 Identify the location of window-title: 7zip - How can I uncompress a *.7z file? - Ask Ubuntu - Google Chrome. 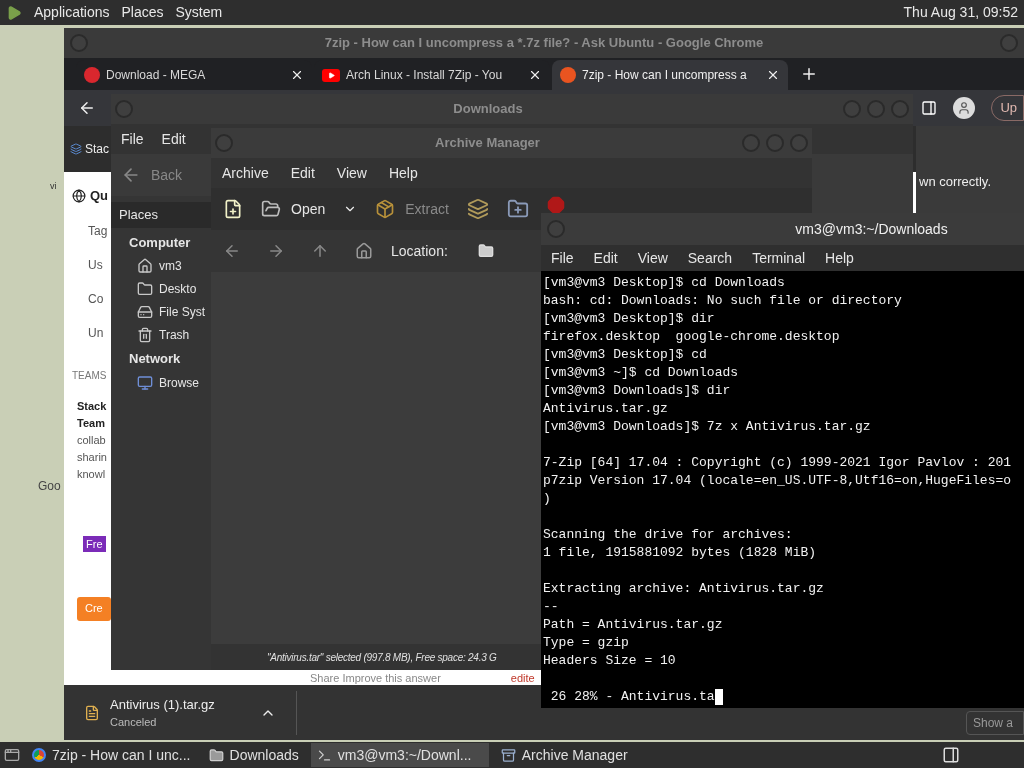
(544, 43).